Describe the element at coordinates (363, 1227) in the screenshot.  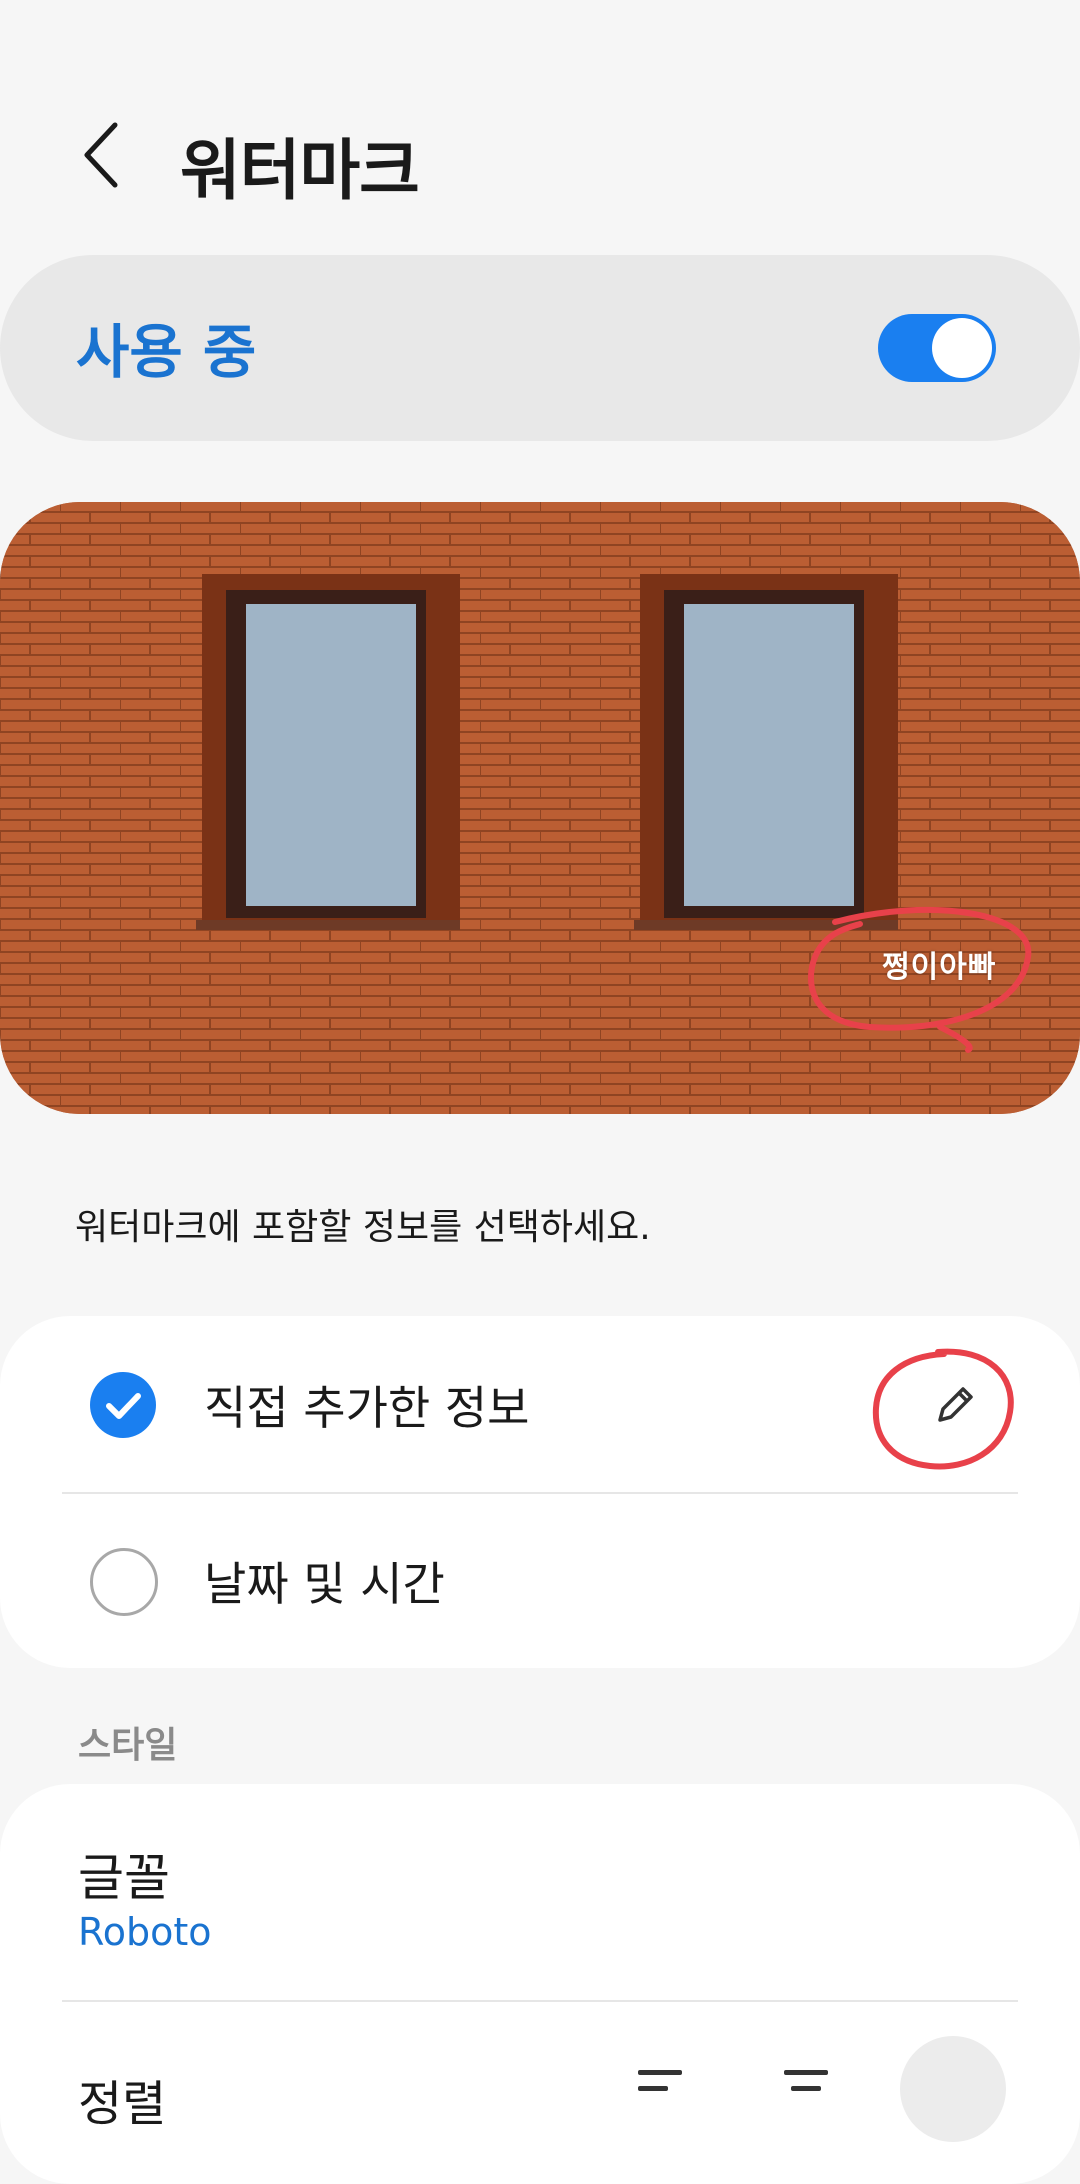
I see `description-text: 워터마크에 포함할 정보를 선택하세요.` at that location.